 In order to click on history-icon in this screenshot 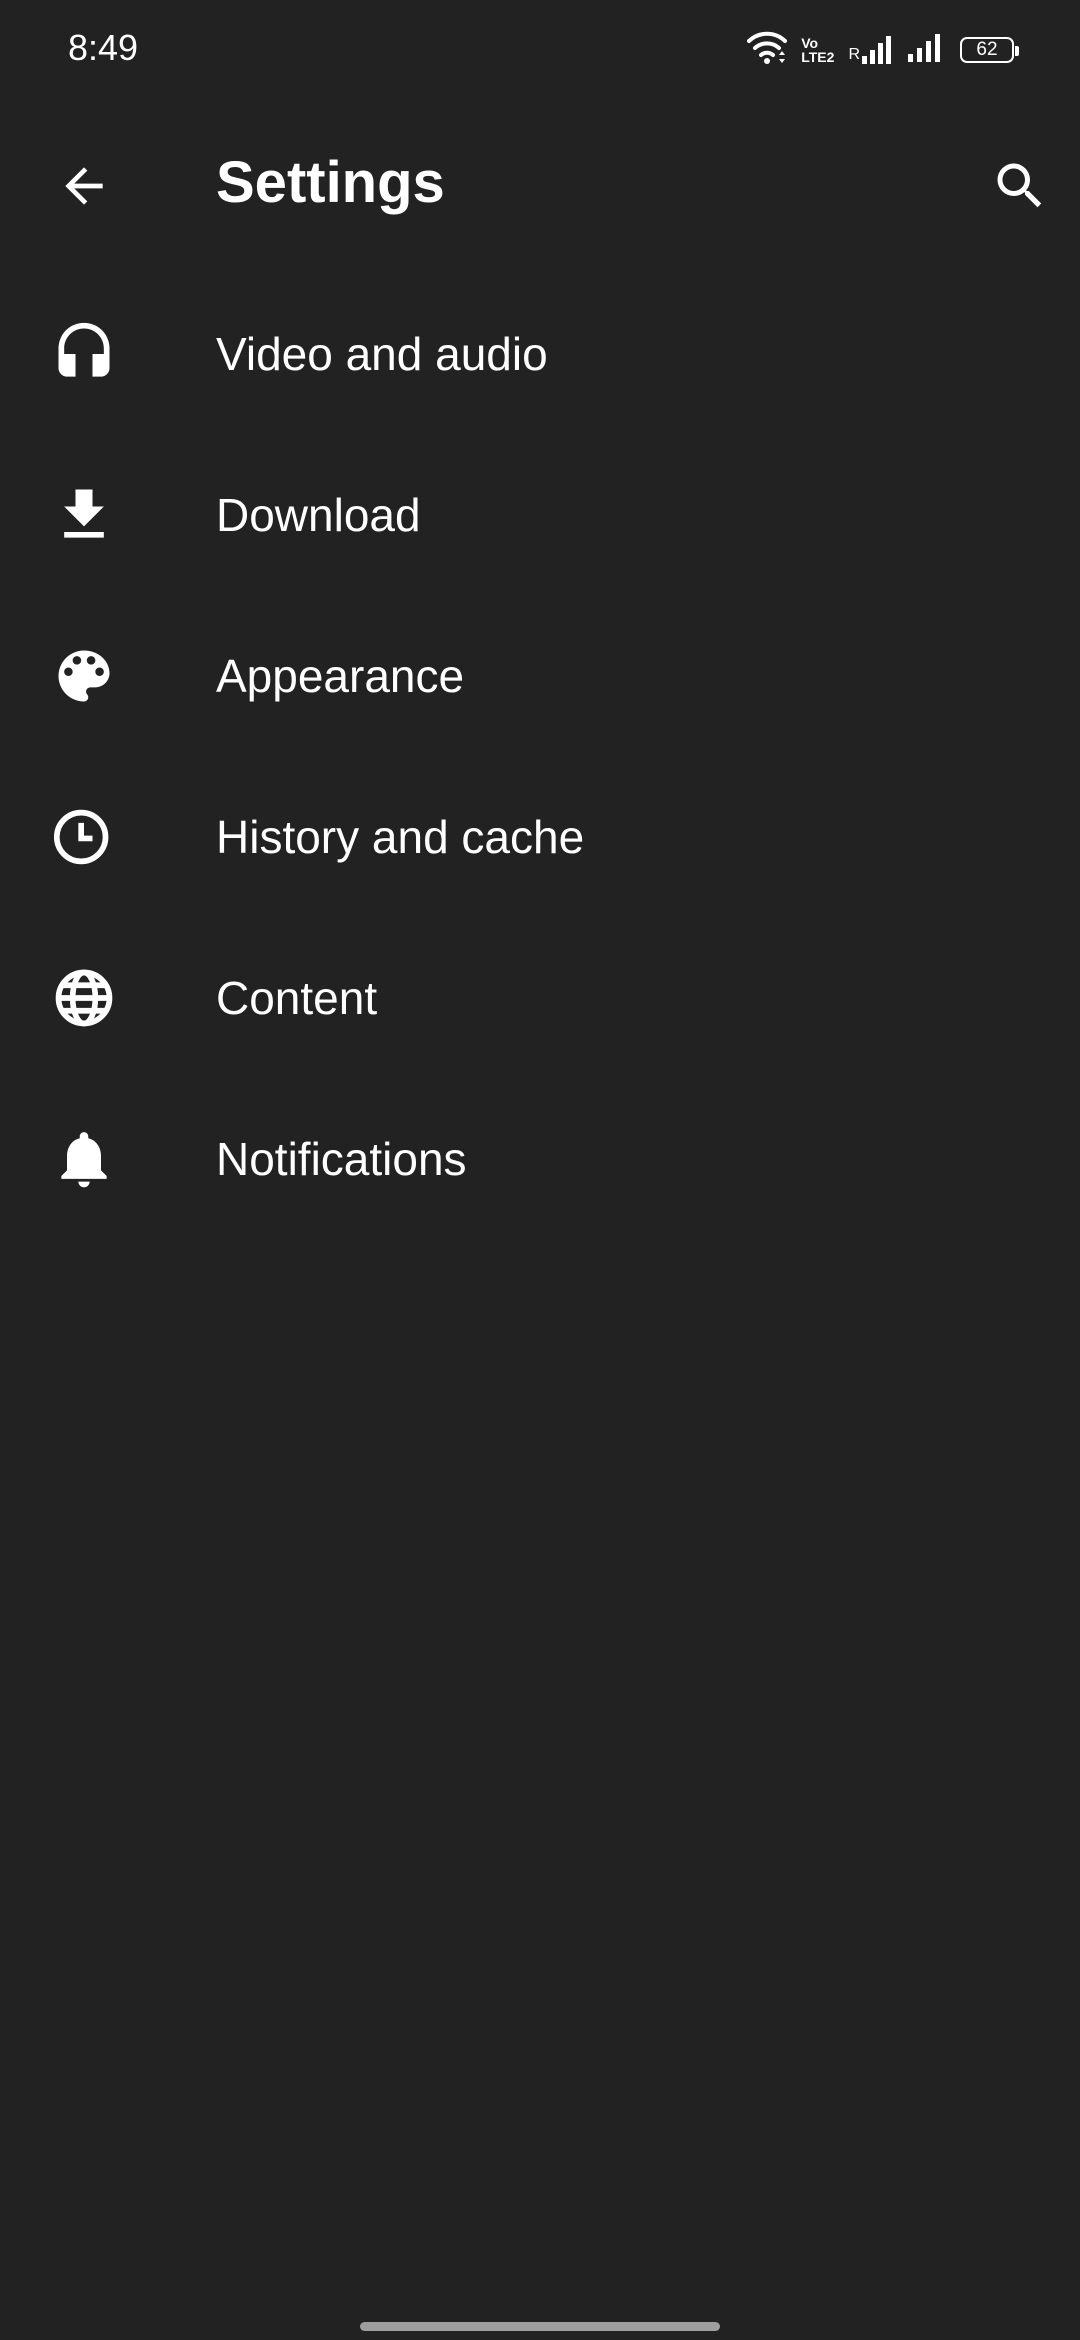, I will do `click(84, 837)`.